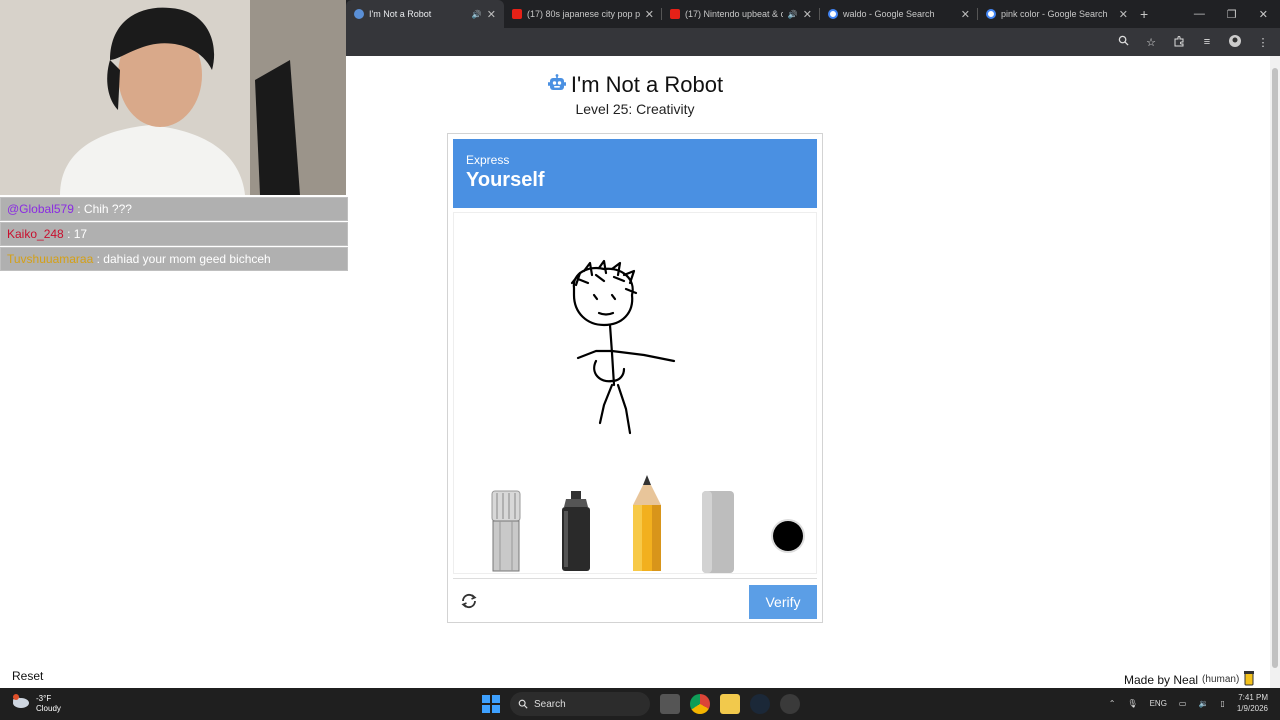 The width and height of the screenshot is (1280, 720). Describe the element at coordinates (1144, 14) in the screenshot. I see `new-tab-button: +` at that location.